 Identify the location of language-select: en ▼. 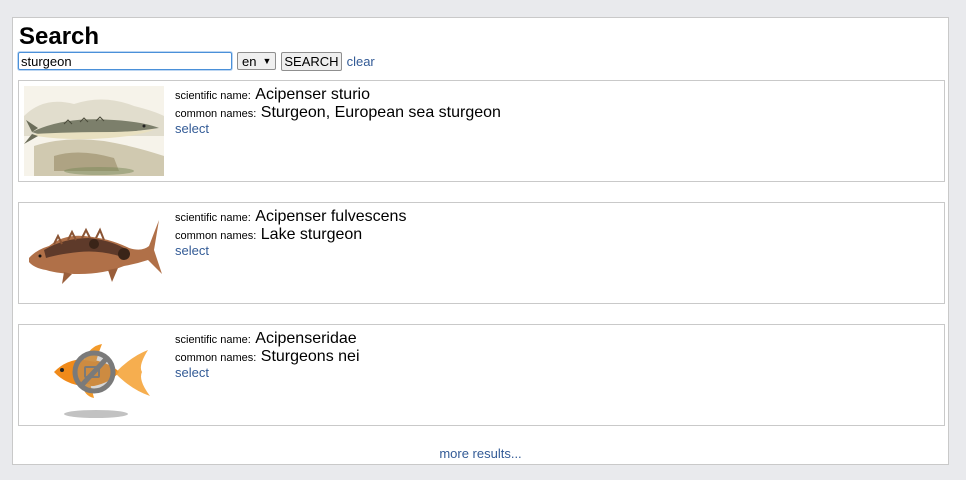
(257, 61).